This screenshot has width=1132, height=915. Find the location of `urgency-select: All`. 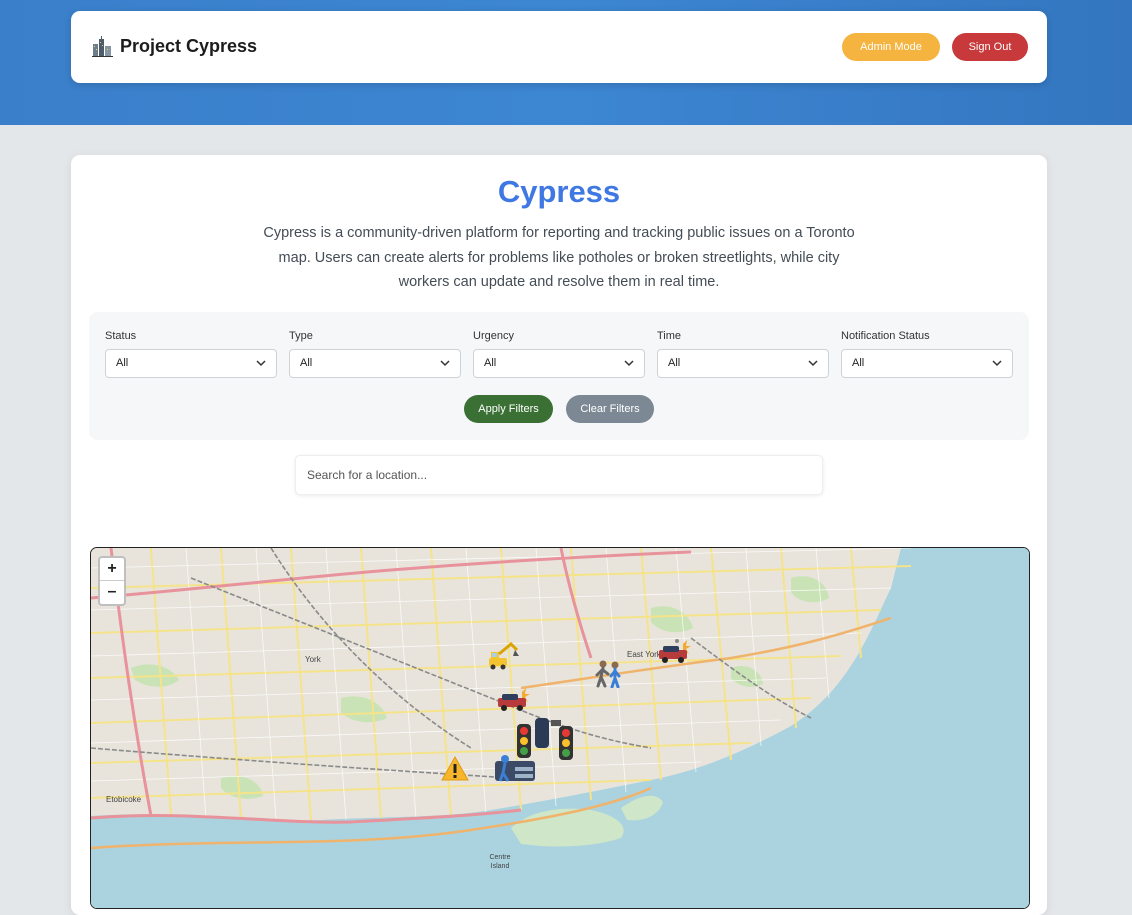

urgency-select: All is located at coordinates (559, 363).